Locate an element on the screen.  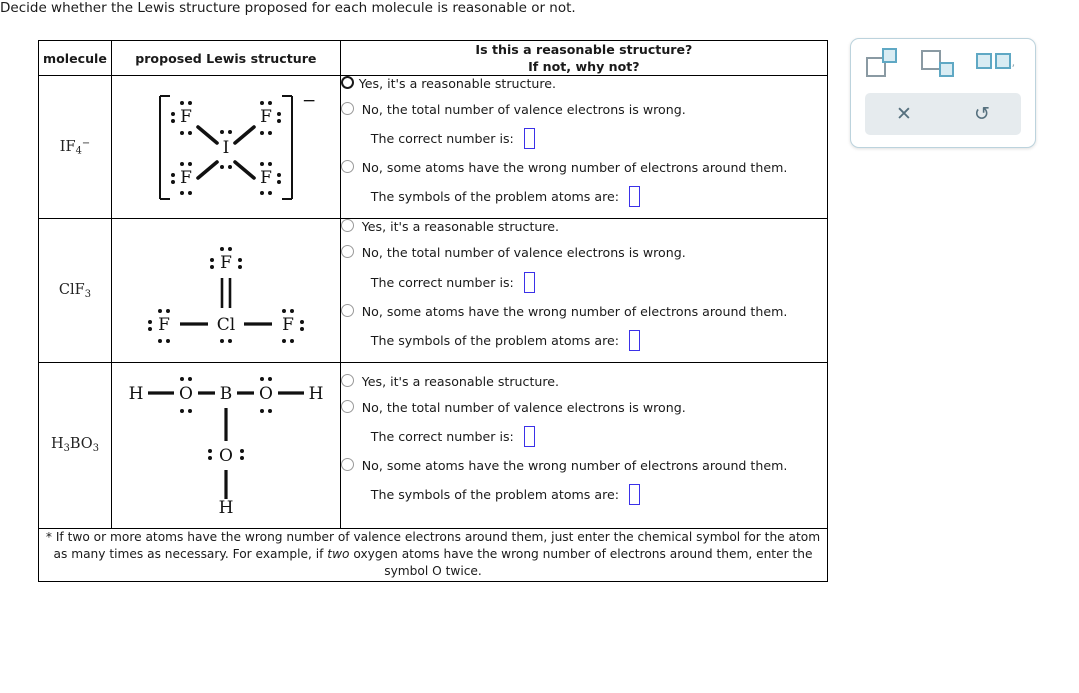
lewis-diagram-h3bo3: H O B O H O H is located at coordinates (226, 447).